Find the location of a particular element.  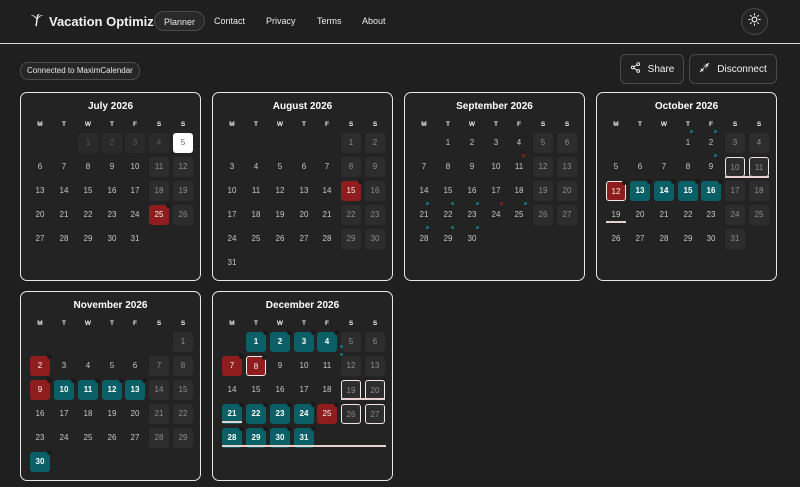

theme-toggle-button is located at coordinates (754, 21).